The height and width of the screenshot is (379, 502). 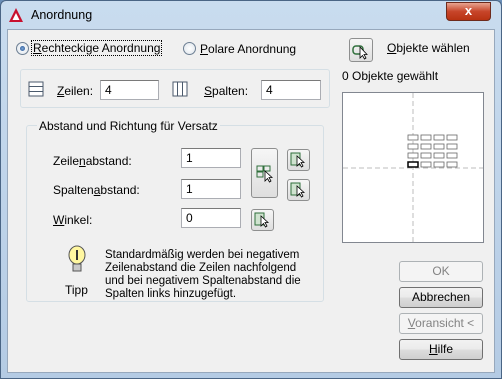 I want to click on row-spacing-input: 1, so click(x=211, y=158).